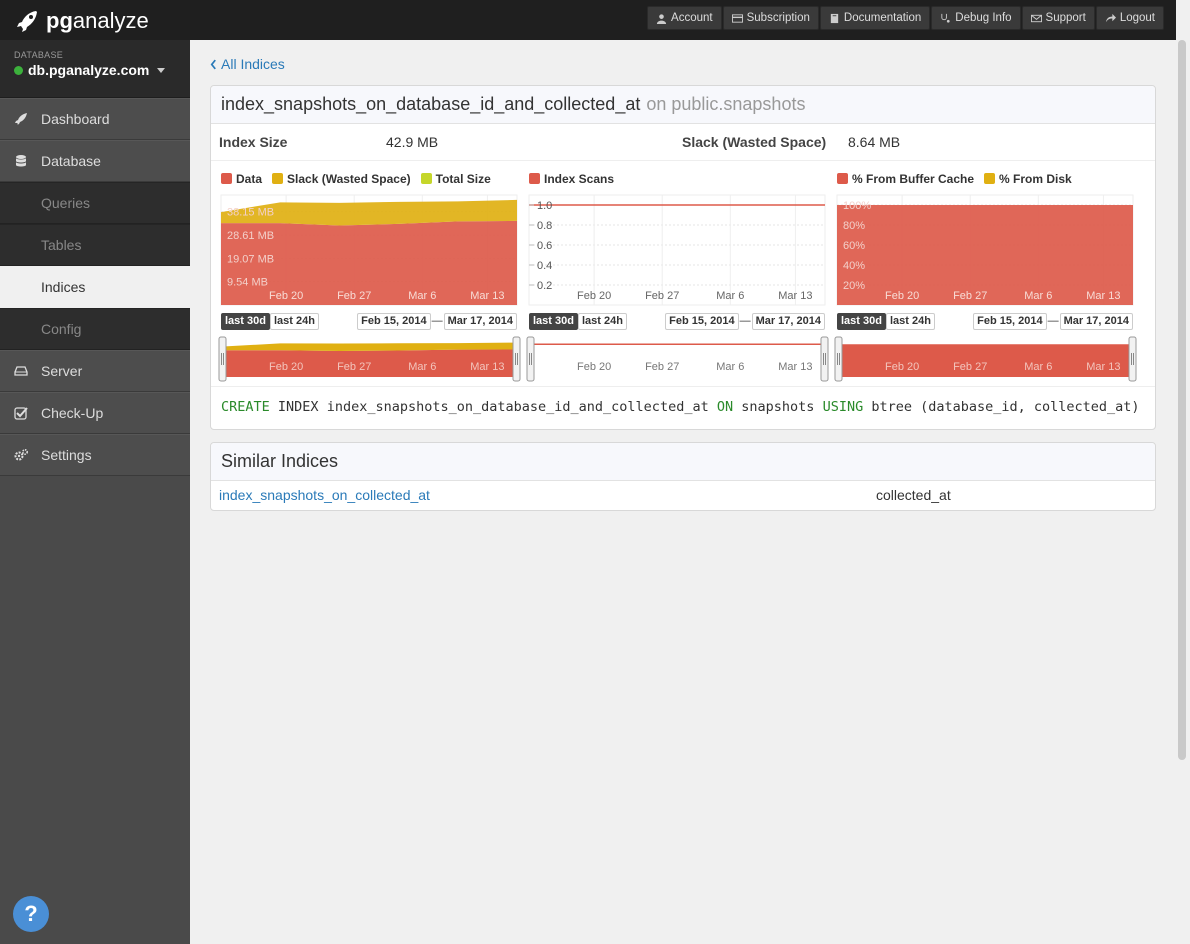 This screenshot has height=944, width=1190. I want to click on scrollbar-thumb, so click(1182, 400).